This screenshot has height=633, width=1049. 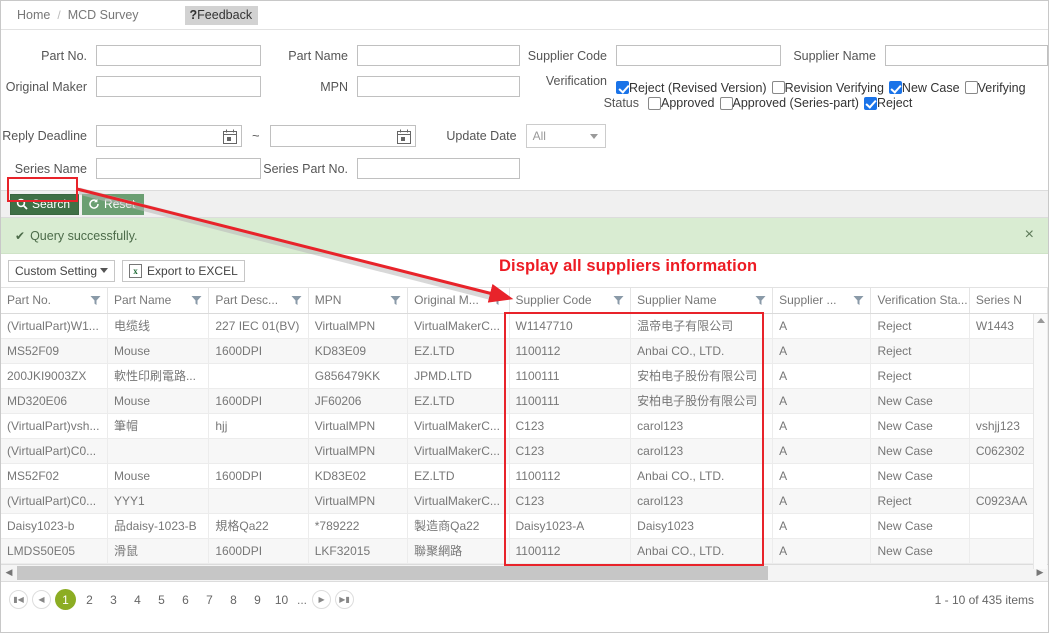 What do you see at coordinates (178, 168) in the screenshot?
I see `series-name-input` at bounding box center [178, 168].